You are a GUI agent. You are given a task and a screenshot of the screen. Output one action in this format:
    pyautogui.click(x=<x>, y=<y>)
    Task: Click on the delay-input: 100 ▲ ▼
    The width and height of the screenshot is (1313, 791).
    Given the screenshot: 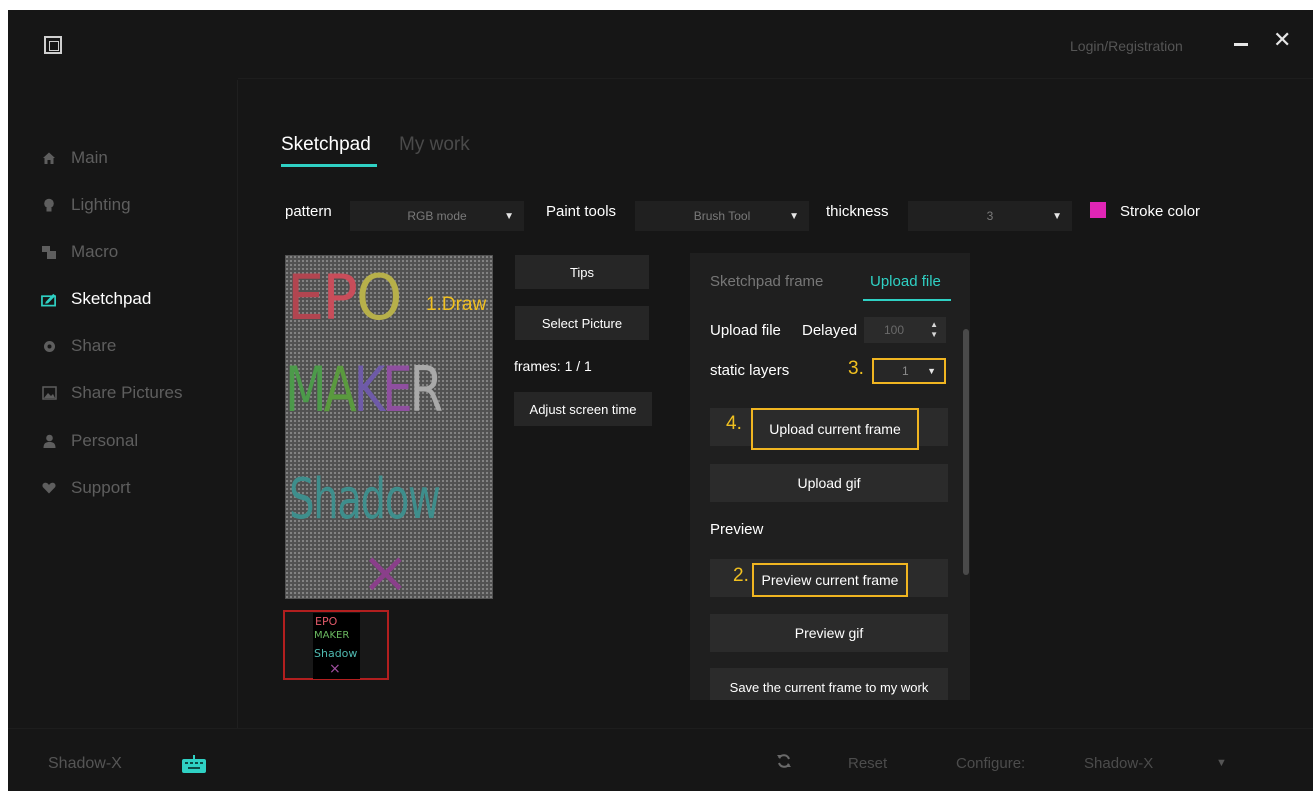 What is the action you would take?
    pyautogui.click(x=905, y=330)
    